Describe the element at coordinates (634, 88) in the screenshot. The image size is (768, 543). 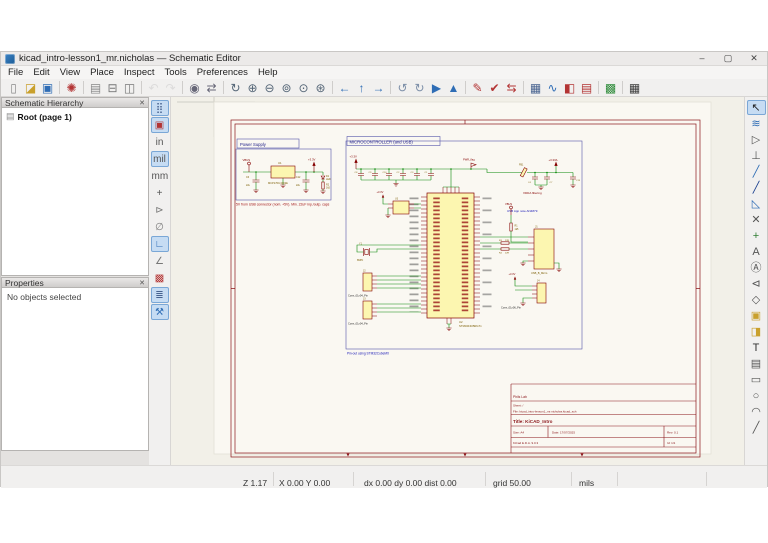
I see `pcb-editor-icon: ▦` at that location.